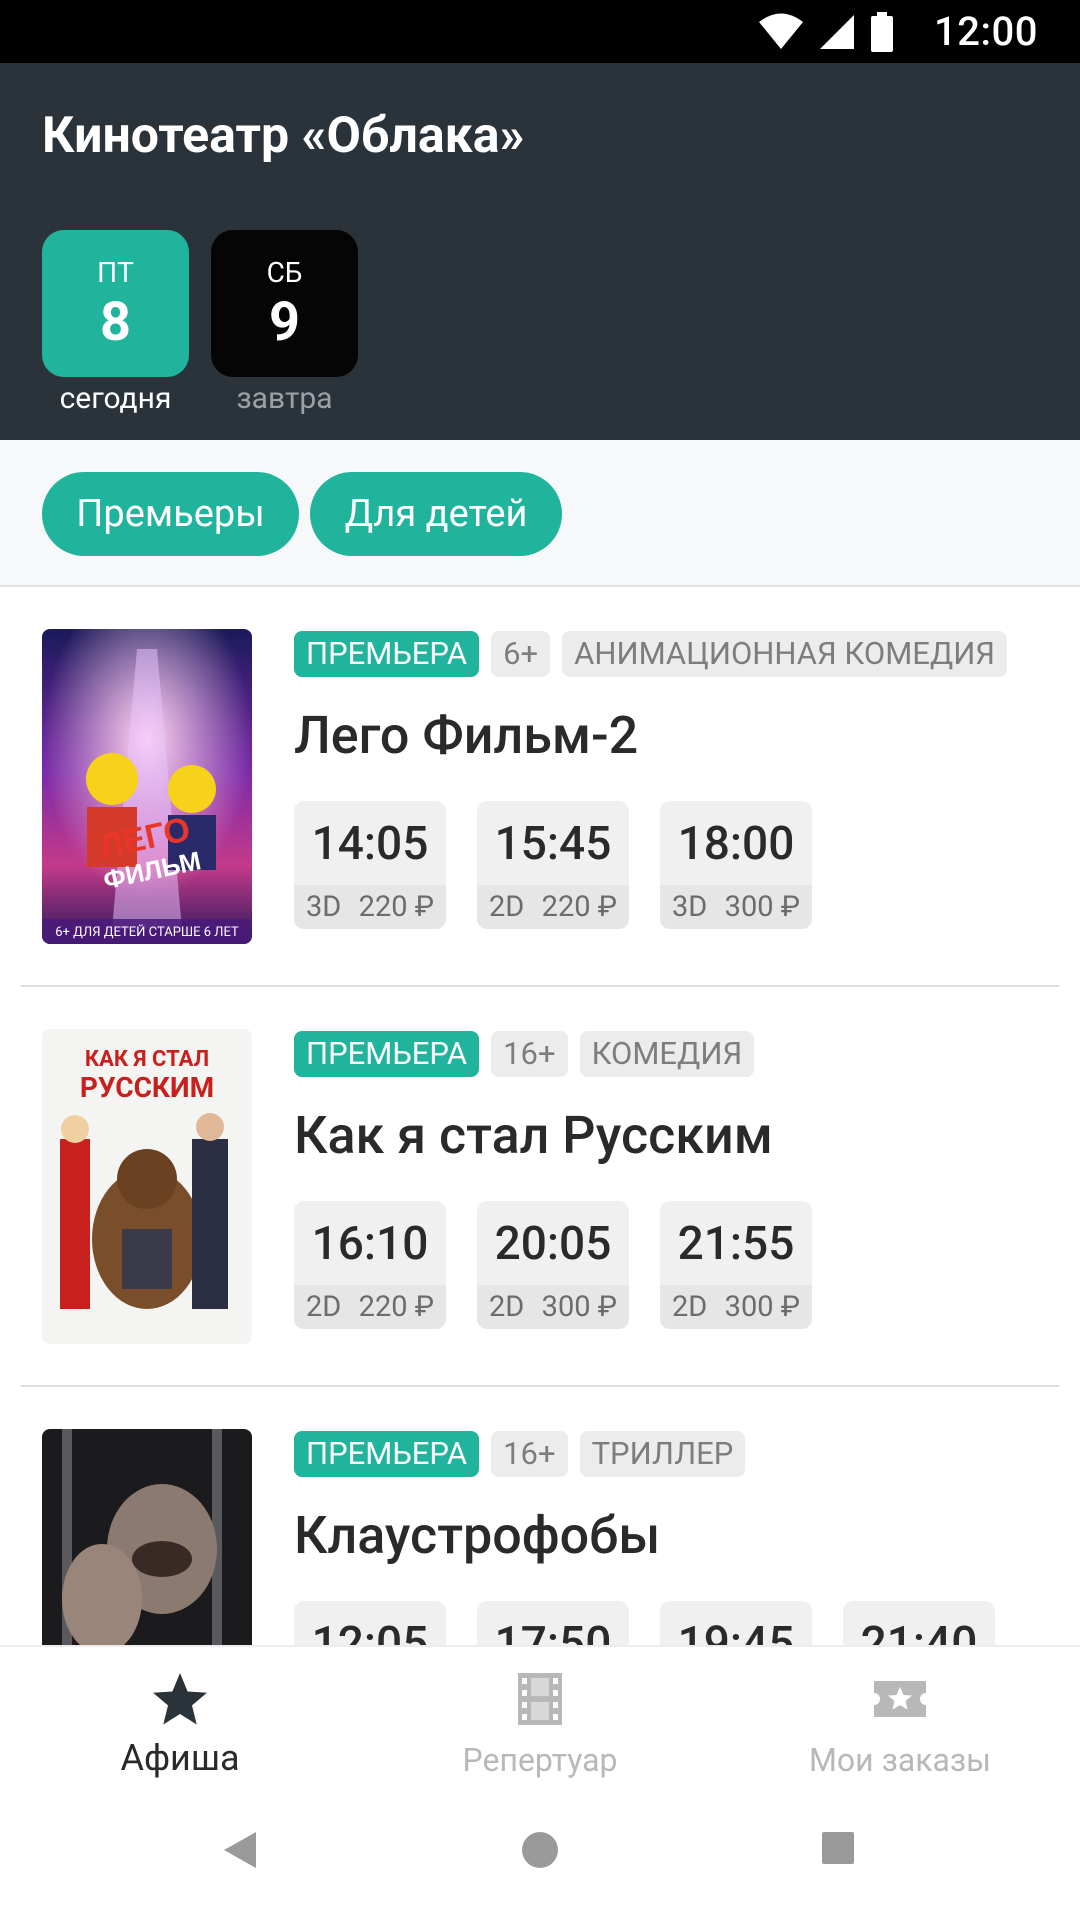  I want to click on date-card-tomorrow: СБ 9, so click(284, 303).